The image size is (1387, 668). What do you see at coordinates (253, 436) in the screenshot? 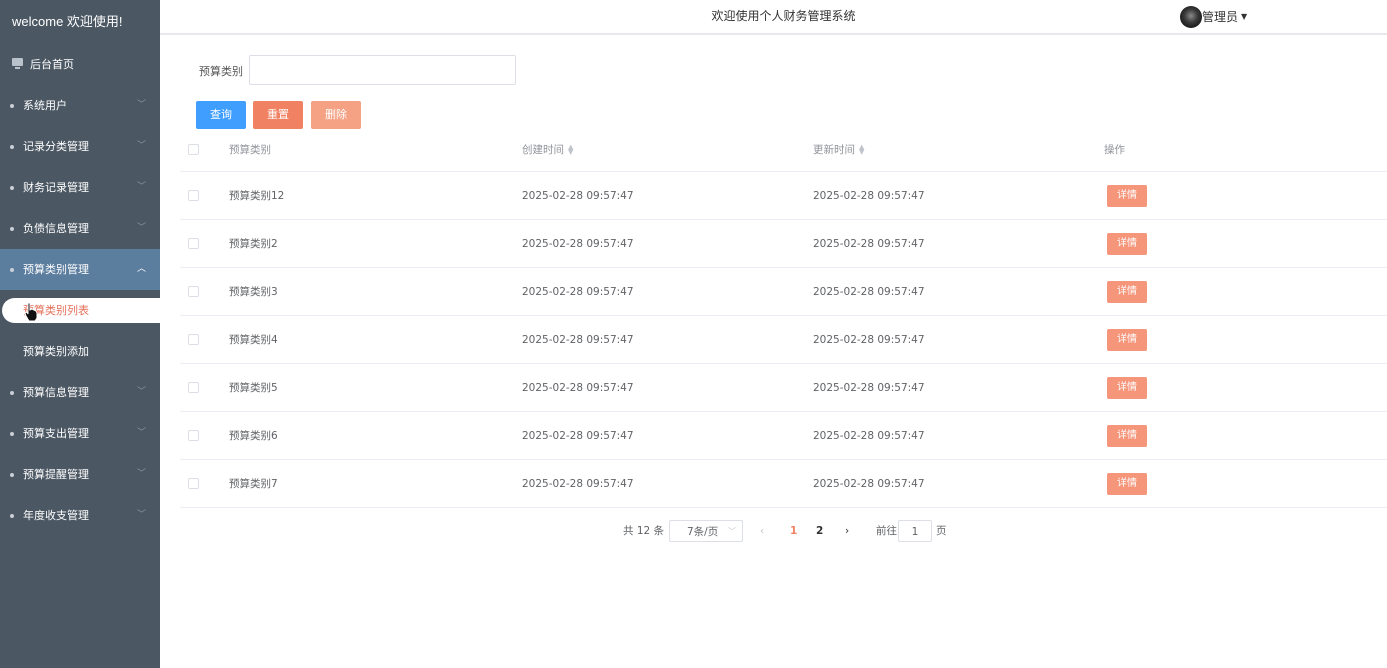
I see `cell-category: 预算类别6` at bounding box center [253, 436].